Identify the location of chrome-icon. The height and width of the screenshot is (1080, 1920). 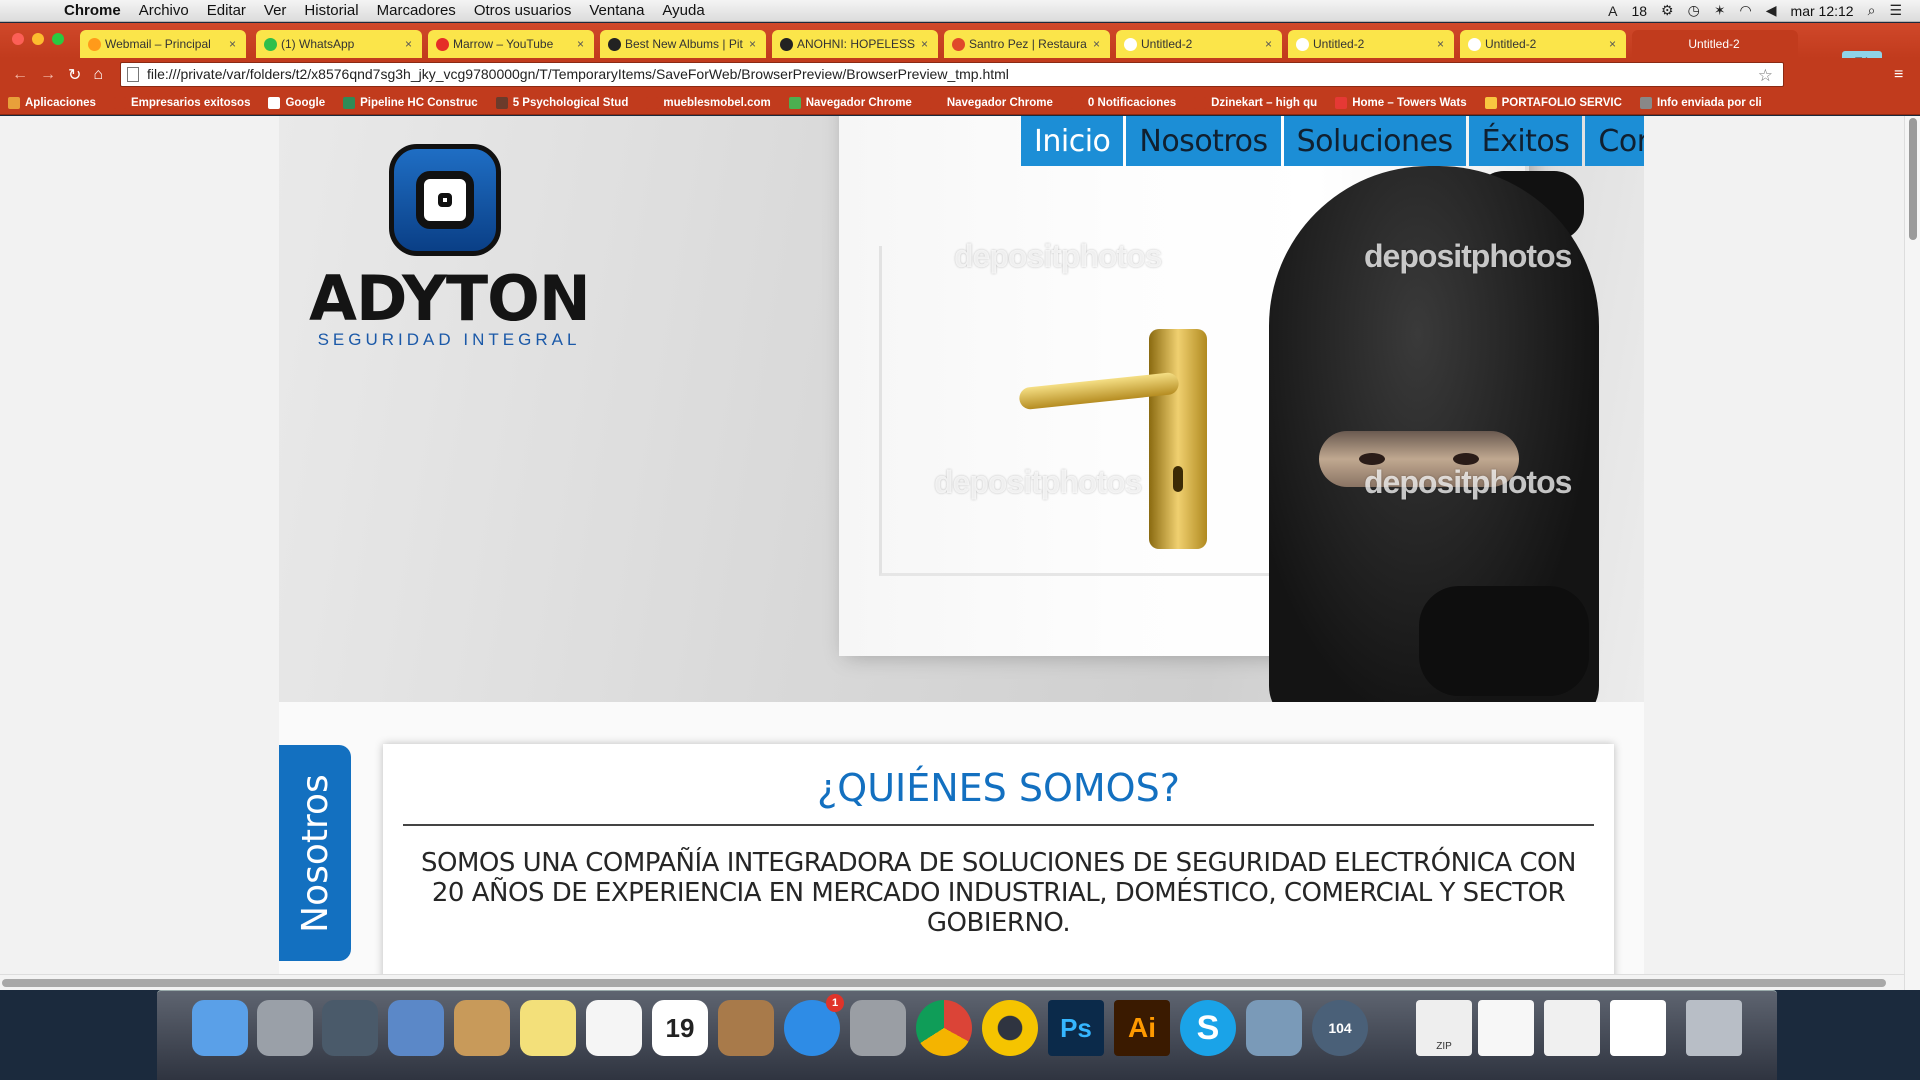
(944, 1028).